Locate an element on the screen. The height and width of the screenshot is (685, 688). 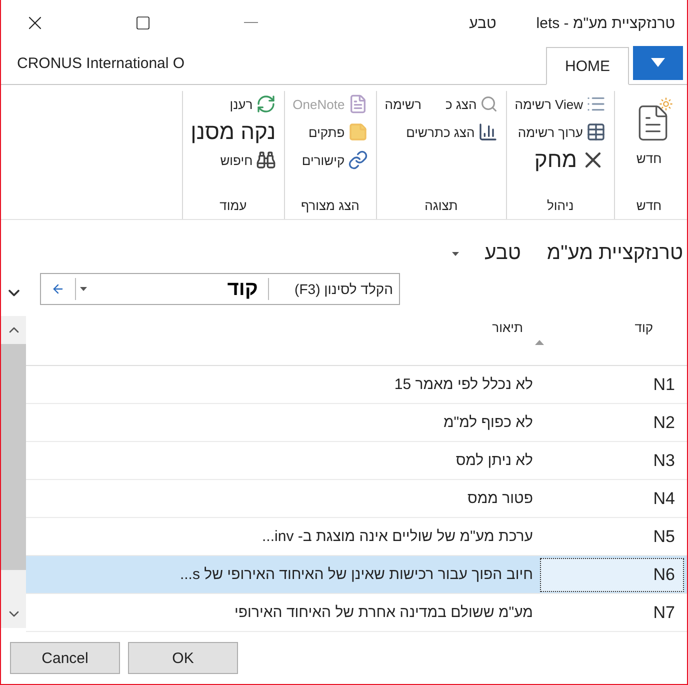
menu-dropdown-button is located at coordinates (658, 63).